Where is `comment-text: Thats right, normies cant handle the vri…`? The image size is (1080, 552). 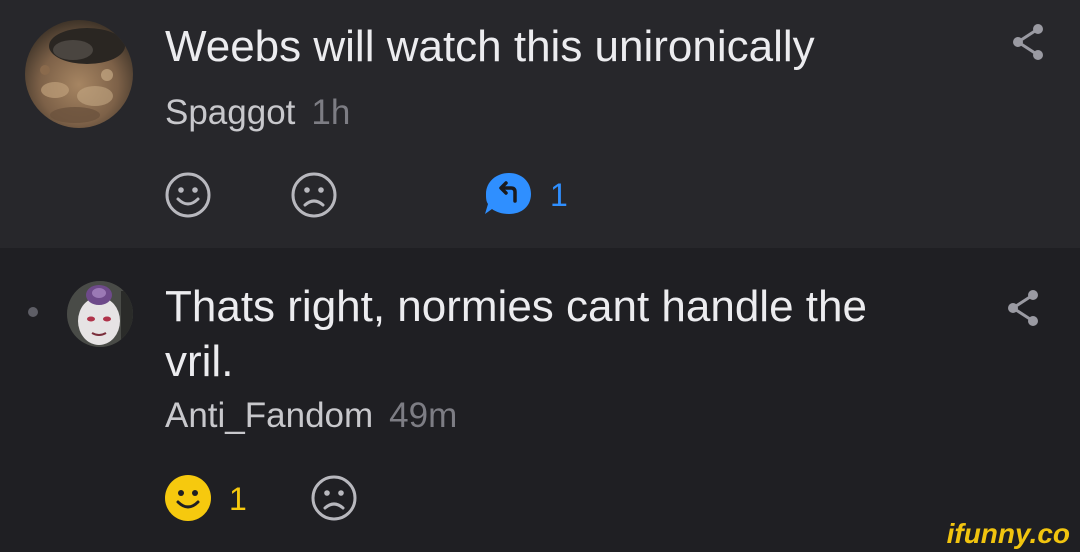 comment-text: Thats right, normies cant handle the vri… is located at coordinates (516, 334).